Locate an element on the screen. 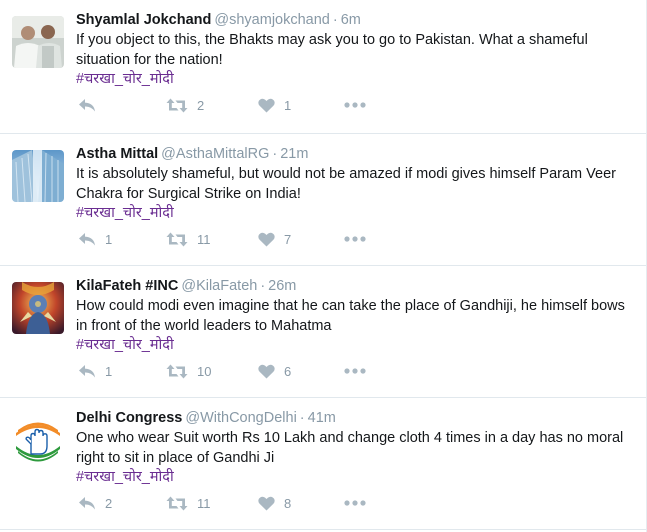  tweet-header: KilaFateh #INC @KilaFateh · 26m is located at coordinates (354, 286).